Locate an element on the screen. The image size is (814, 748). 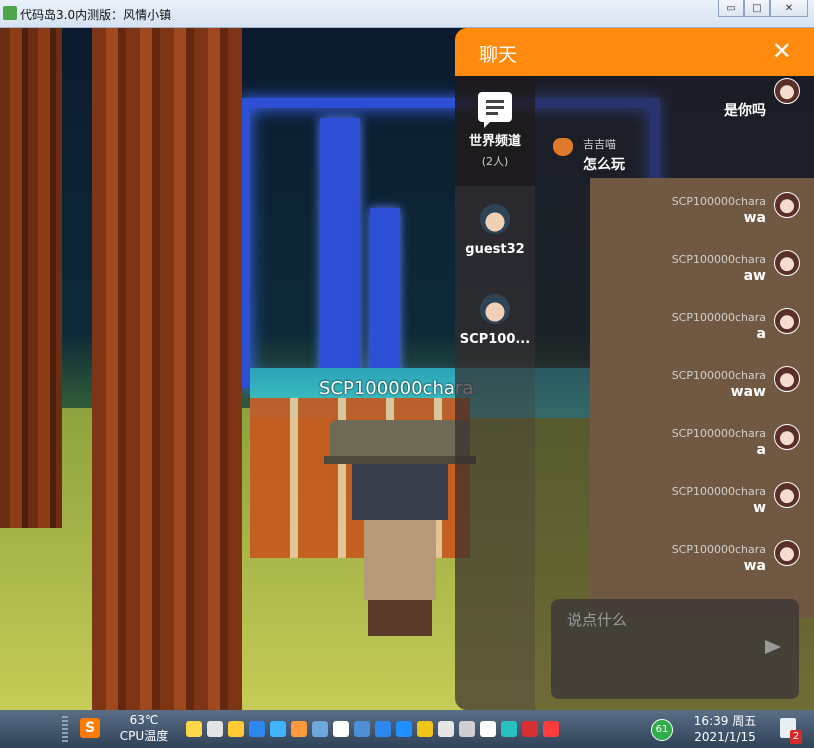
channel-guest32: guest32 is located at coordinates (495, 230).